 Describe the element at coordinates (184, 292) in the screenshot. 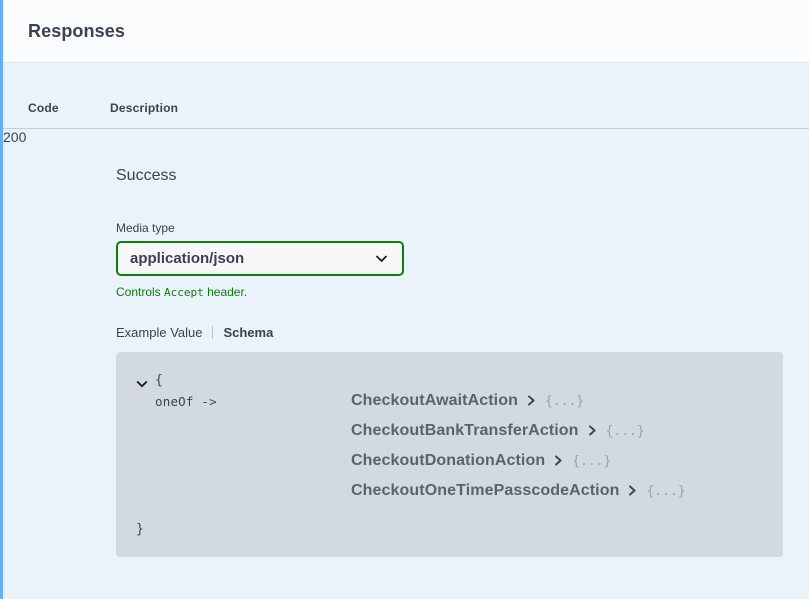

I see `hint-code: Accept` at that location.